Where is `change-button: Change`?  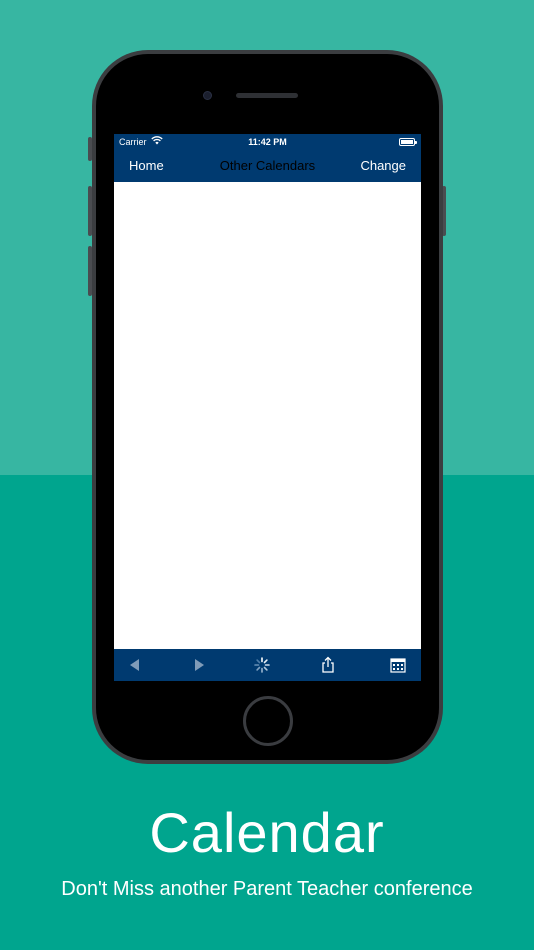 change-button: Change is located at coordinates (383, 165).